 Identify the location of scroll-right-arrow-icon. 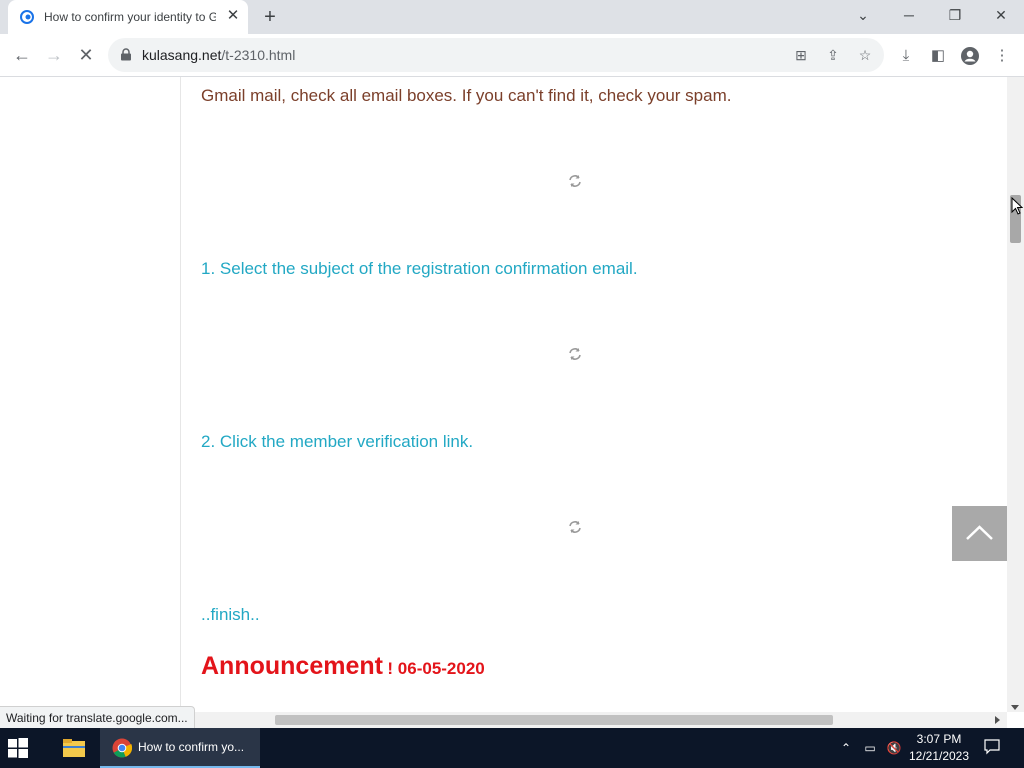
(997, 720).